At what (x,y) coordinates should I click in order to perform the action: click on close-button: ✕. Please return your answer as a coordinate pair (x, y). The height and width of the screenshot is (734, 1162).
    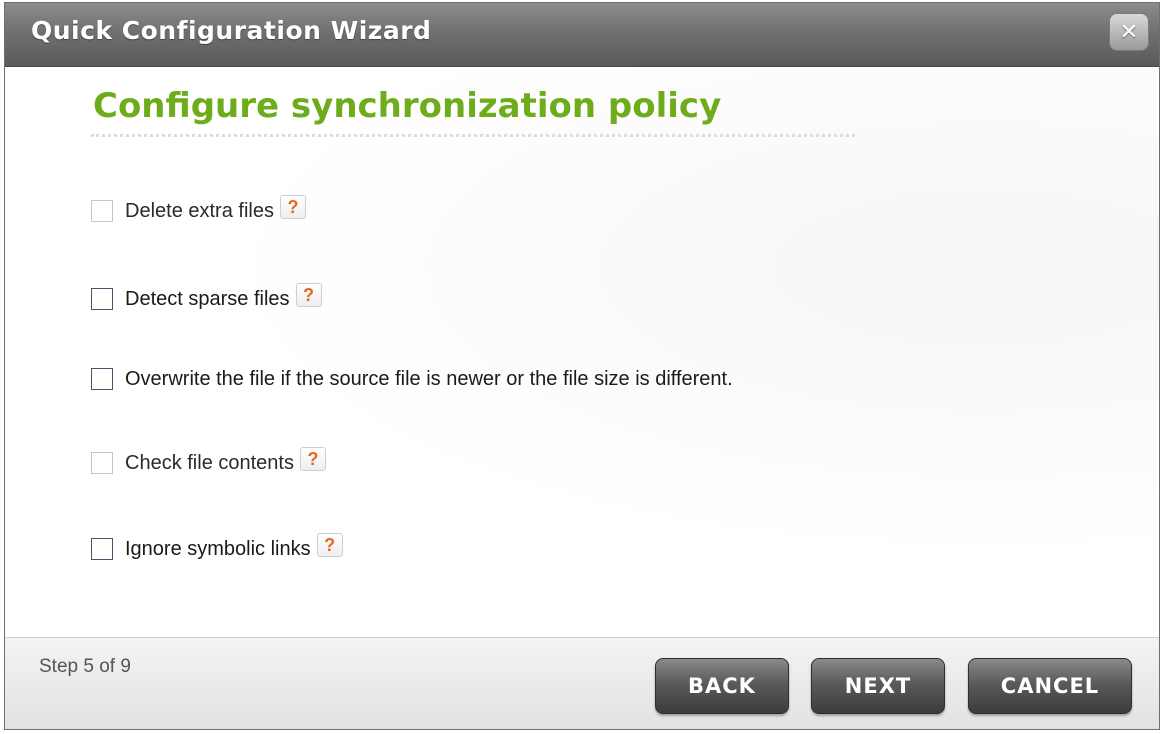
    Looking at the image, I should click on (1129, 32).